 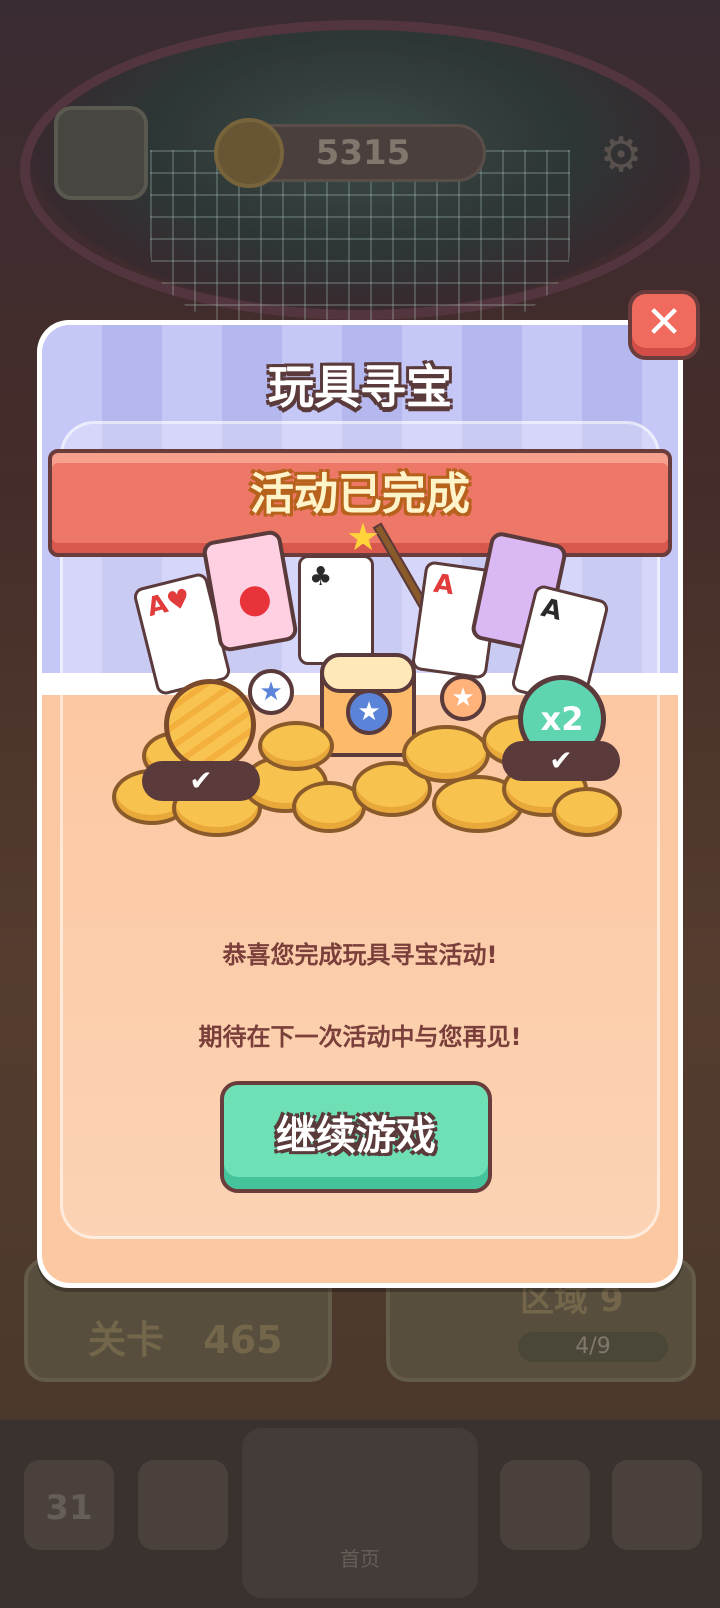 I want to click on treasure-illustration: A♥ ♣ ★ A A ★ ★ ★ x2 ✔ ✔, so click(x=362, y=680).